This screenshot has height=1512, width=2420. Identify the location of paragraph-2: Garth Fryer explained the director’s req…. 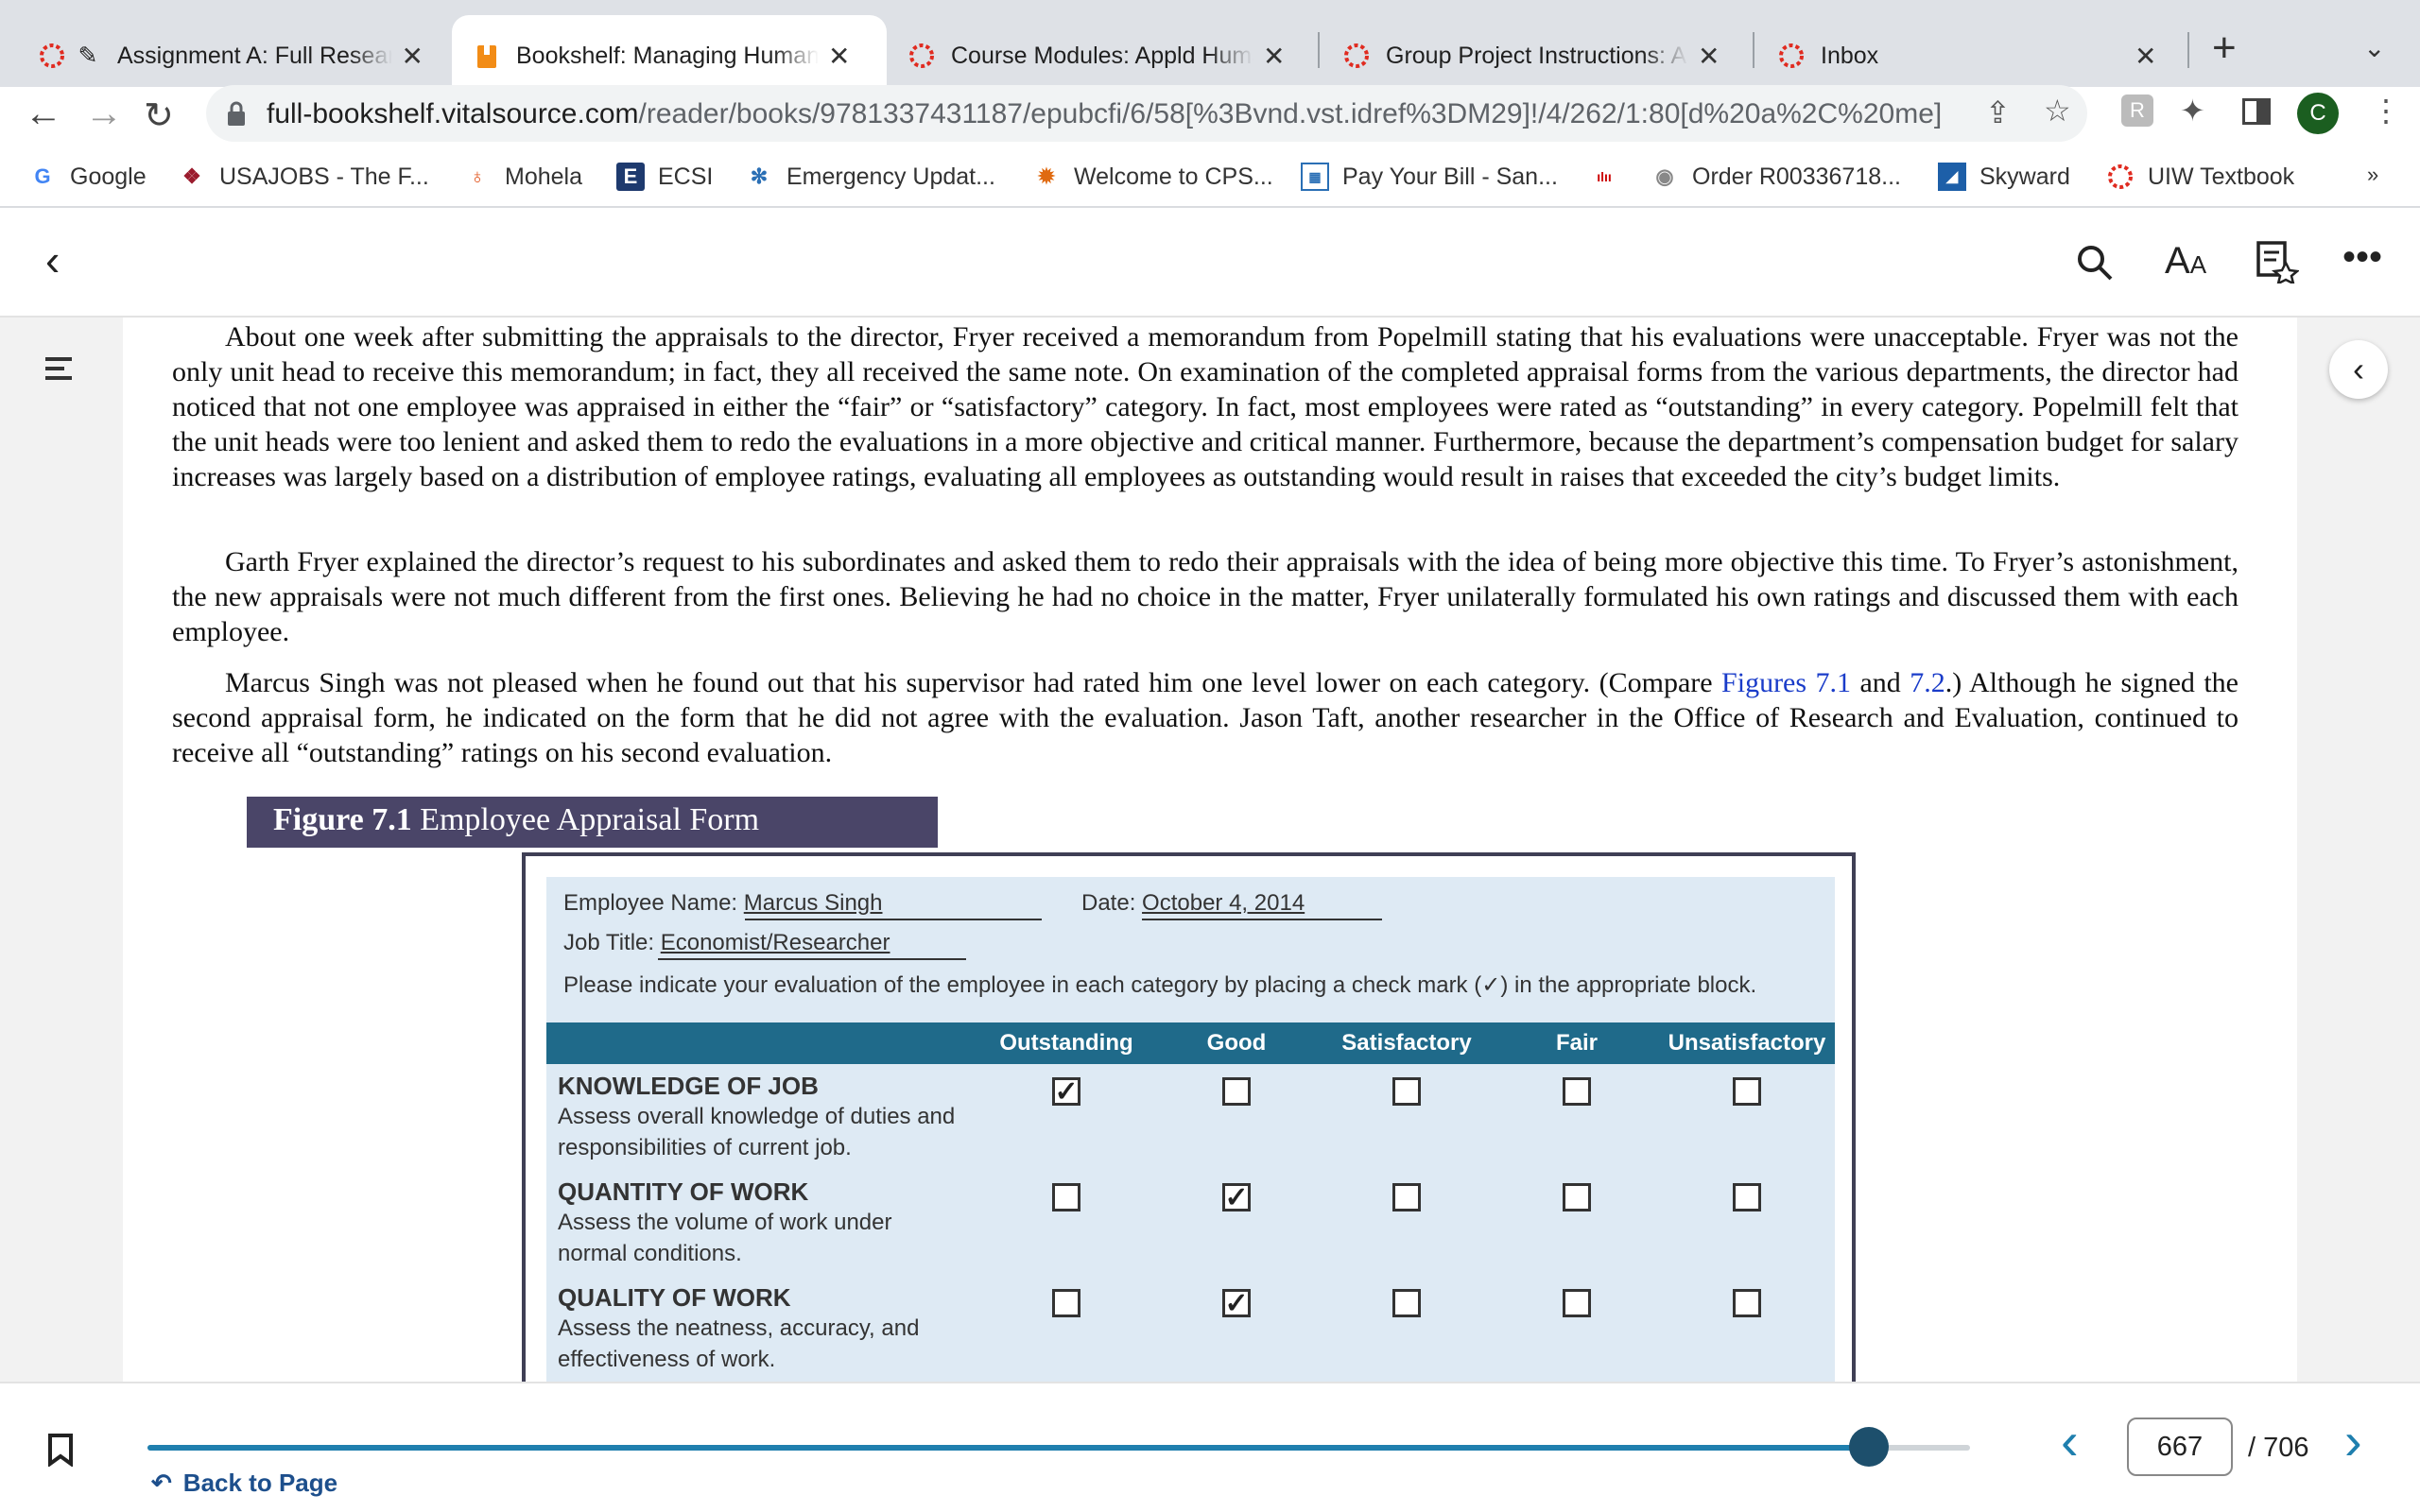
(1205, 596).